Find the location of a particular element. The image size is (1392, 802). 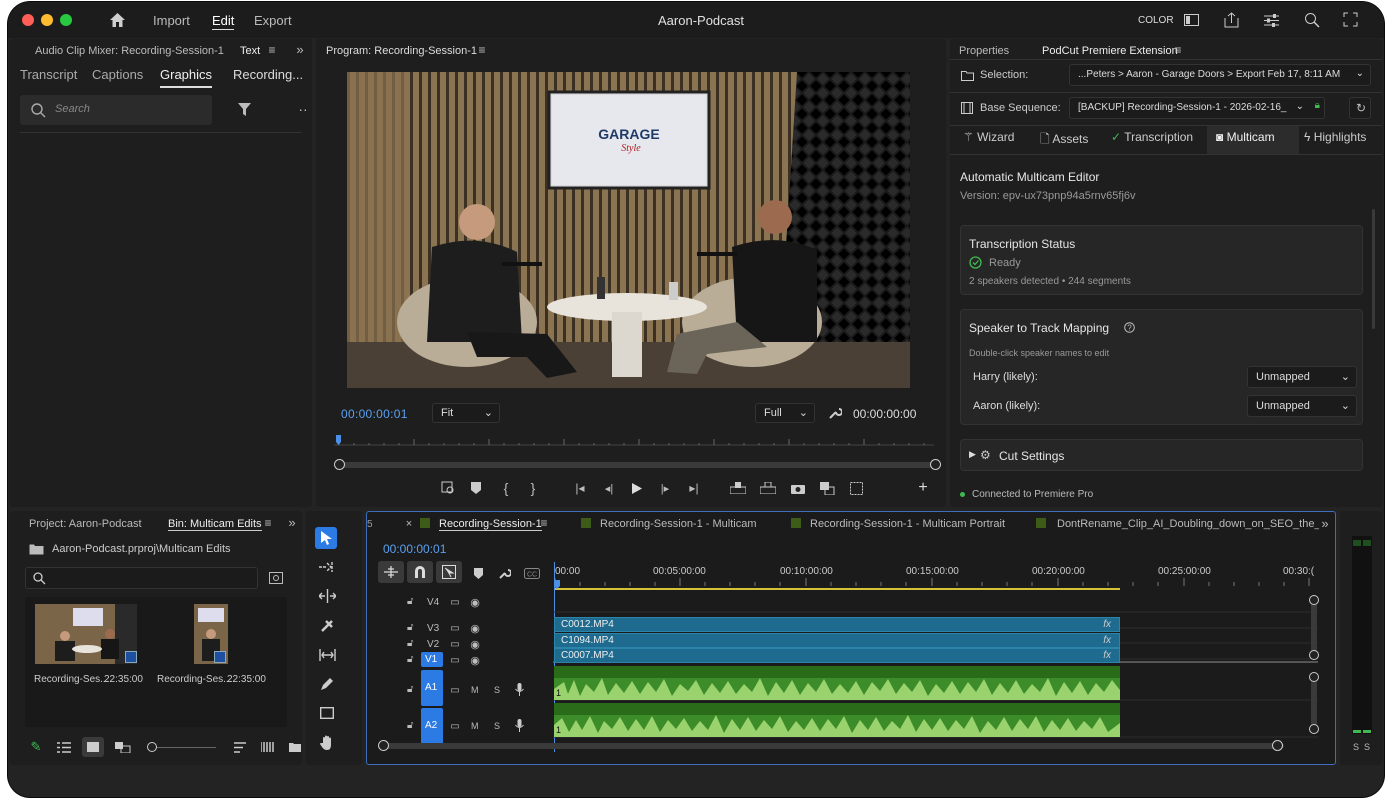

tab-podcut-extension: PodCut Premiere Extension is located at coordinates (1110, 51).